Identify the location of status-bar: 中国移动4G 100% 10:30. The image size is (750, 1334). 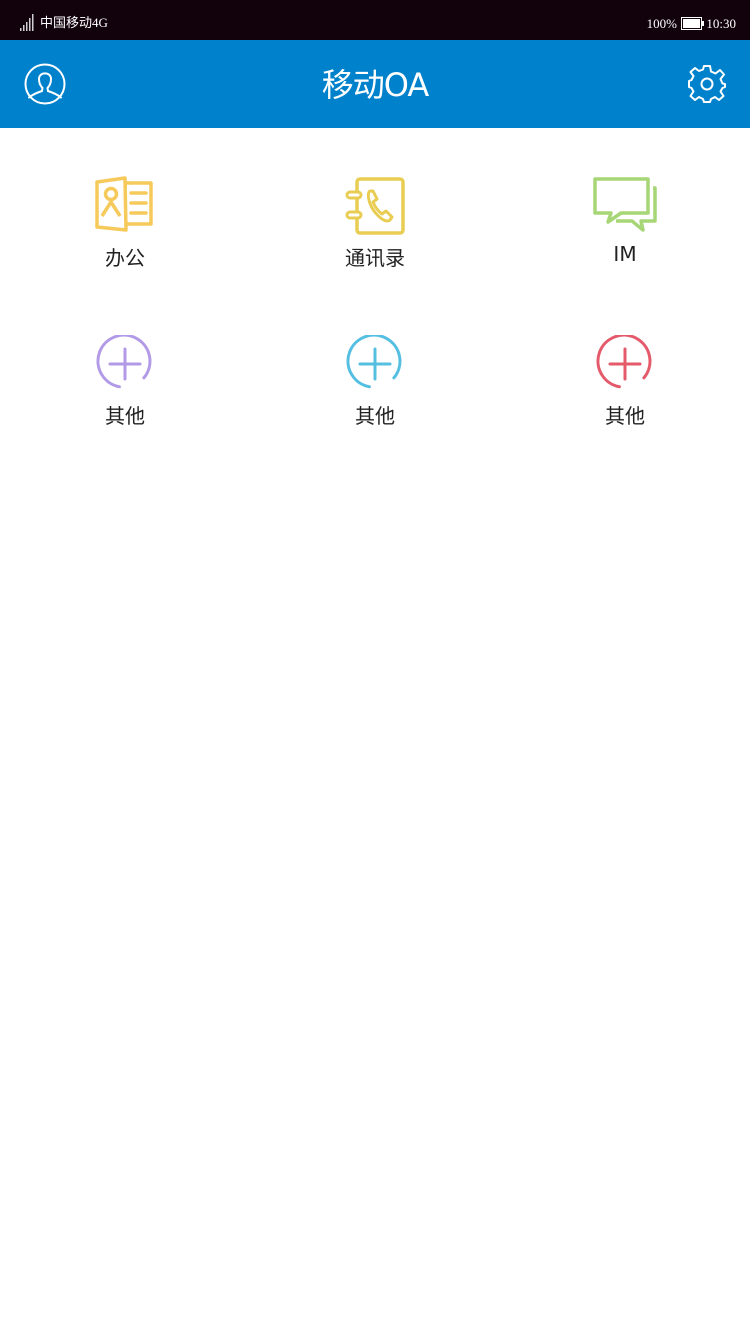
(375, 20).